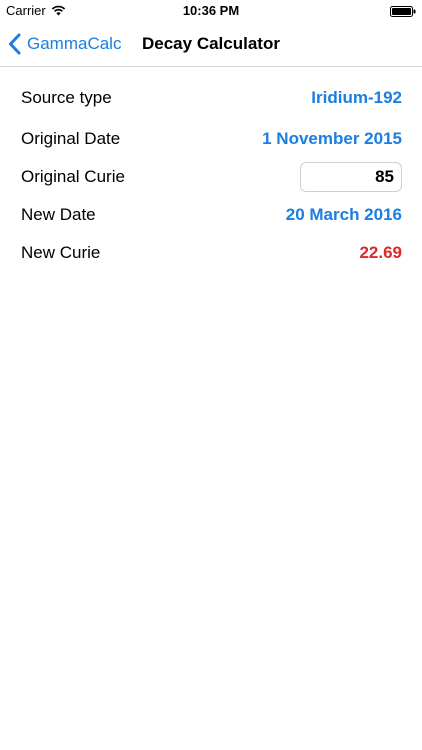 The width and height of the screenshot is (422, 750). Describe the element at coordinates (58, 214) in the screenshot. I see `new-date-label: New Date` at that location.